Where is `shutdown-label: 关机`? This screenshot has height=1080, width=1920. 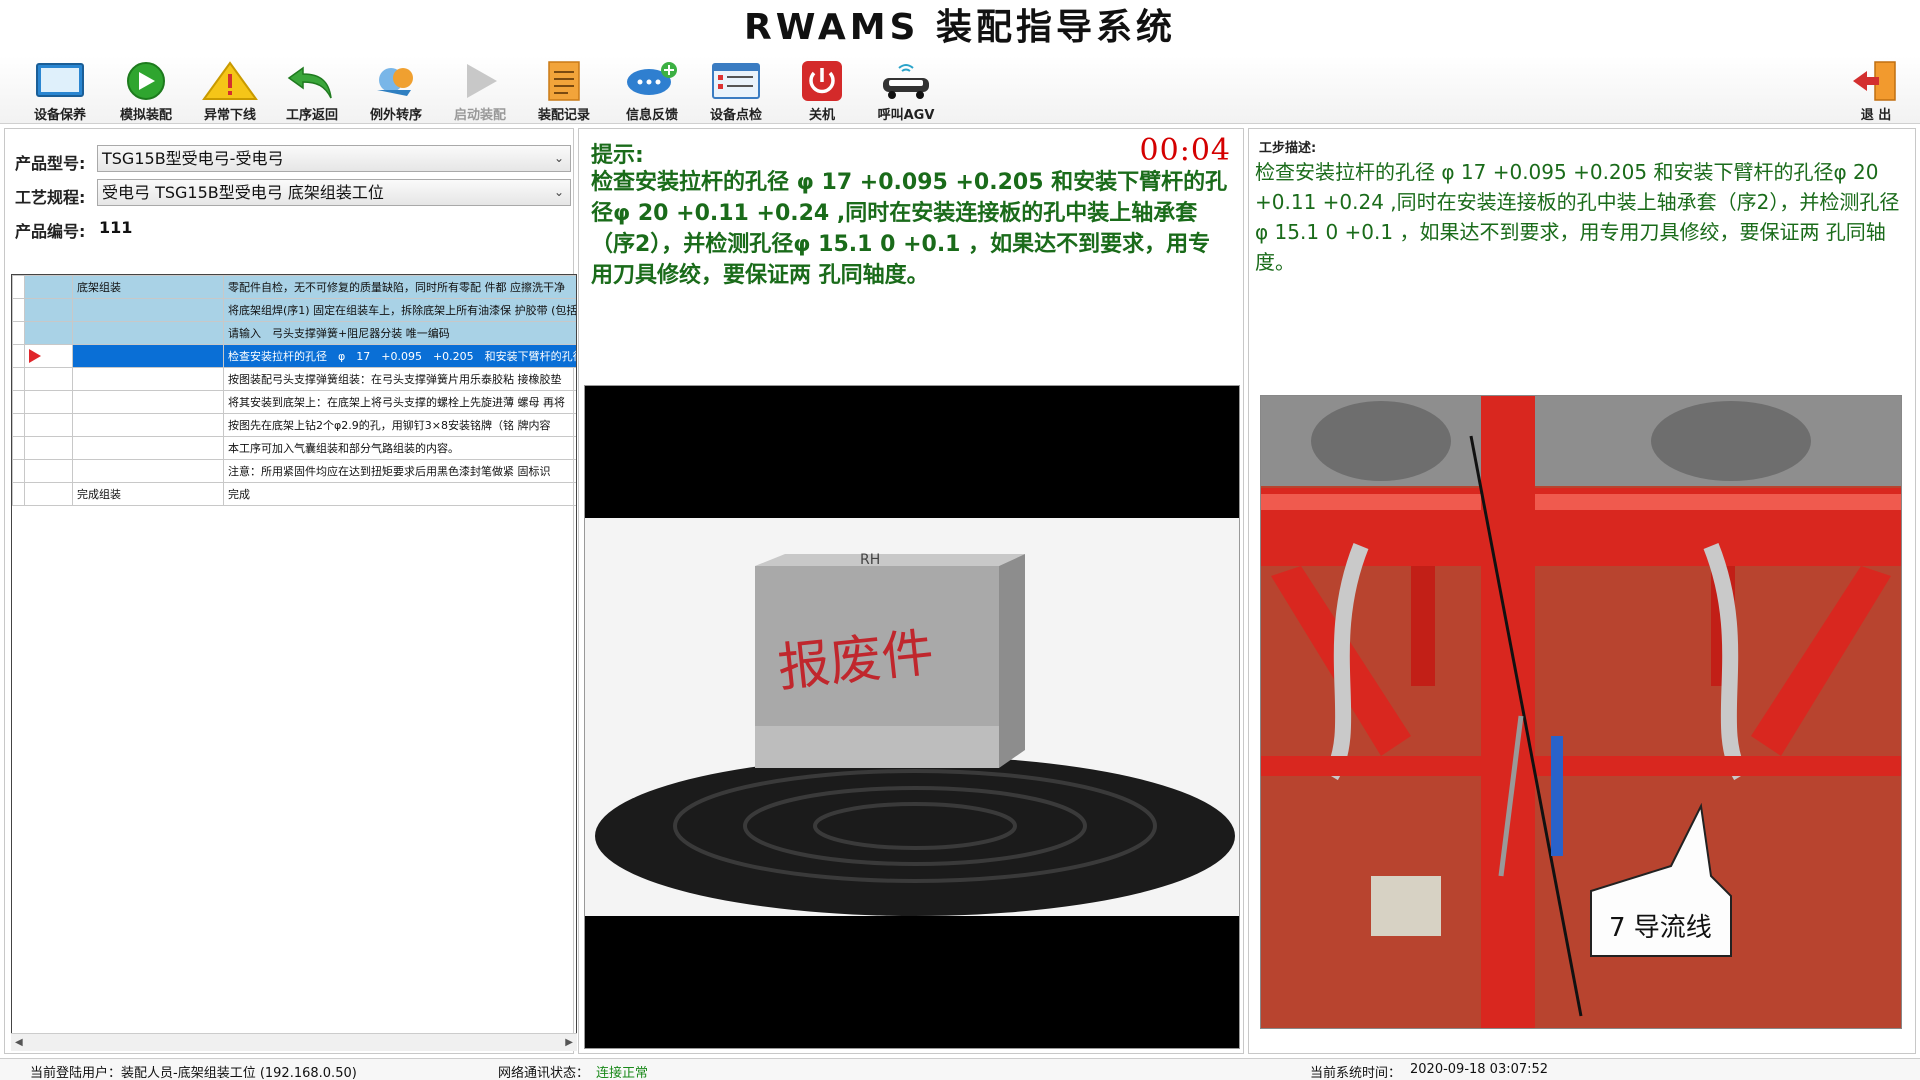 shutdown-label: 关机 is located at coordinates (821, 115).